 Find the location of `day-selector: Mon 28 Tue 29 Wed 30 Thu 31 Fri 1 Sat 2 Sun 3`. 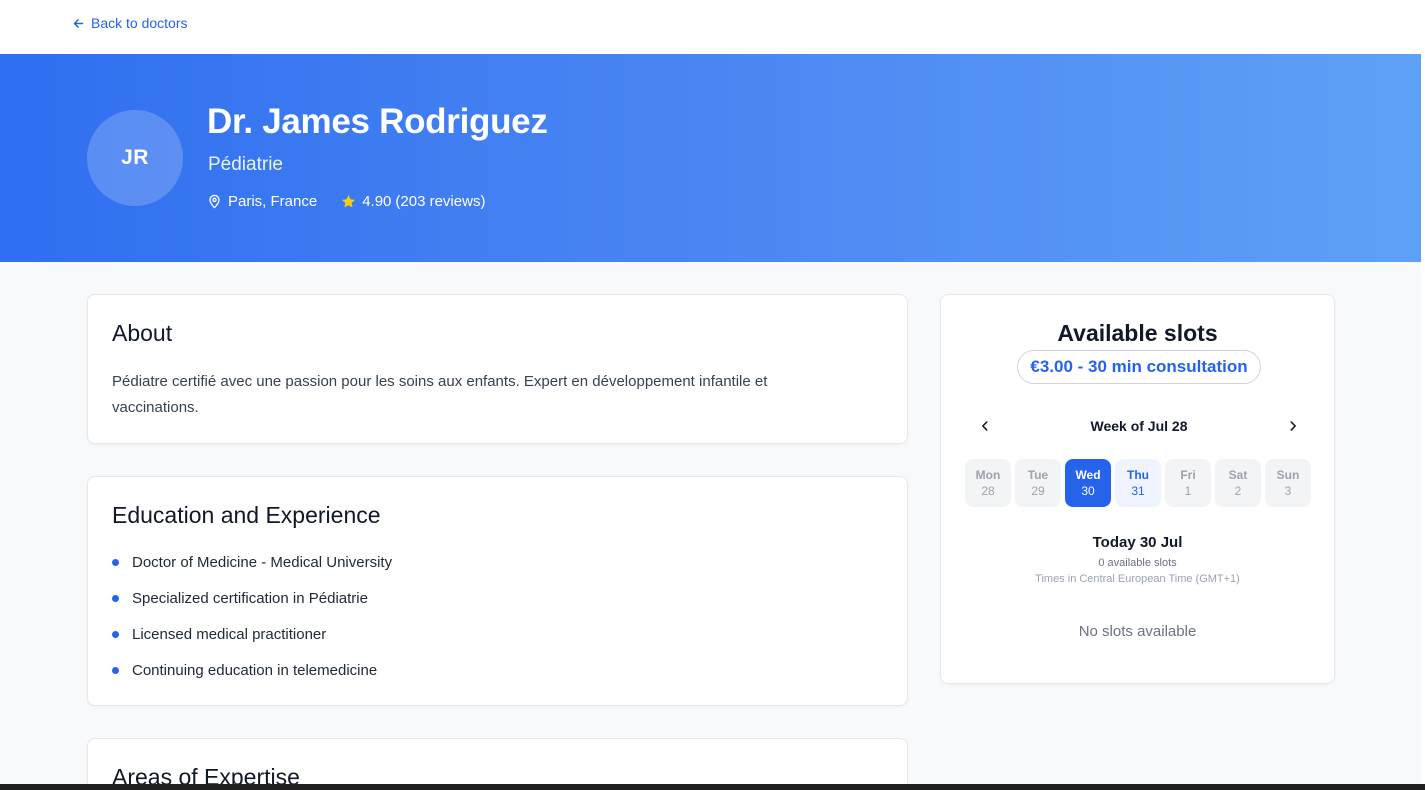

day-selector: Mon 28 Tue 29 Wed 30 Thu 31 Fri 1 Sat 2 Sun 3 is located at coordinates (1138, 483).